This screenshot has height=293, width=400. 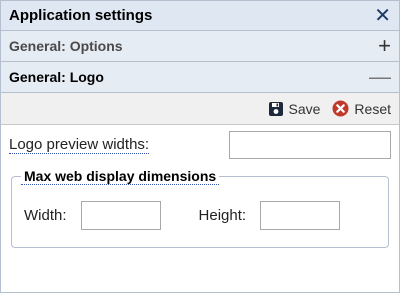 What do you see at coordinates (120, 176) in the screenshot?
I see `max-dimensions-legend: Max web display dimensions` at bounding box center [120, 176].